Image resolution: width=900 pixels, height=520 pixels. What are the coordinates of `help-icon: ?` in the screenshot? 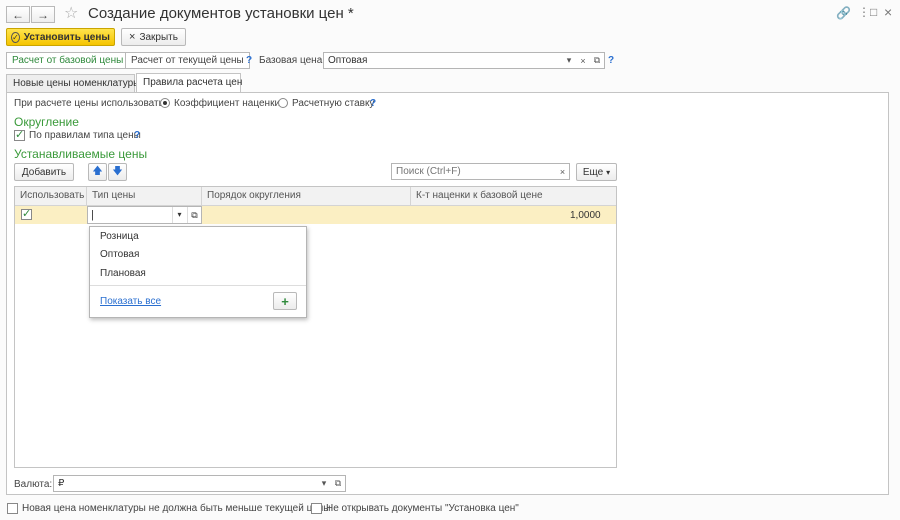 It's located at (249, 60).